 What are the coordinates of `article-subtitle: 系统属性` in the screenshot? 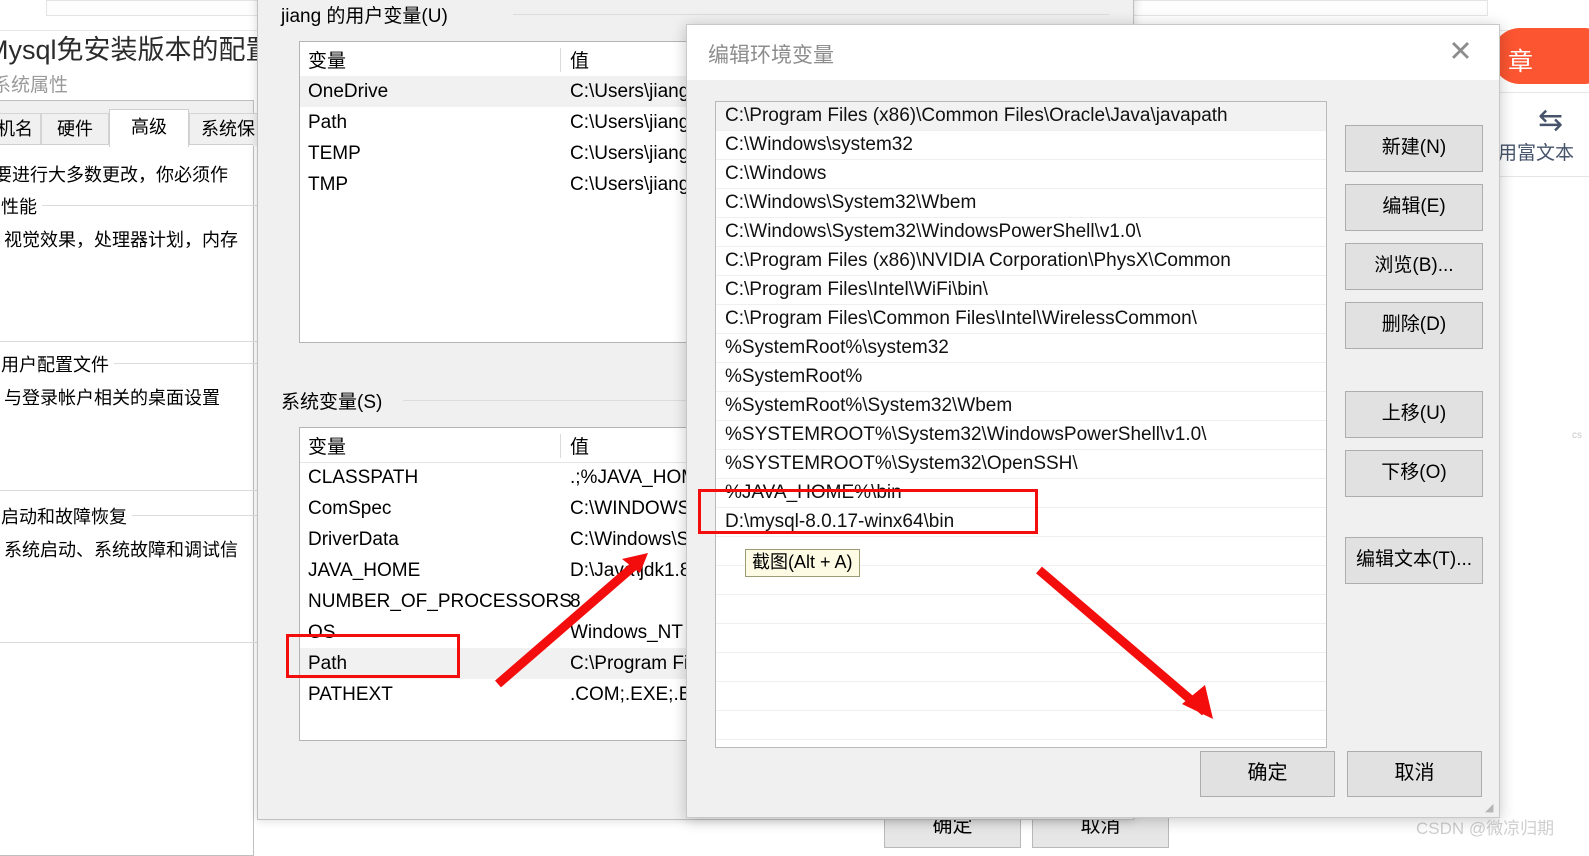 It's located at (34, 85).